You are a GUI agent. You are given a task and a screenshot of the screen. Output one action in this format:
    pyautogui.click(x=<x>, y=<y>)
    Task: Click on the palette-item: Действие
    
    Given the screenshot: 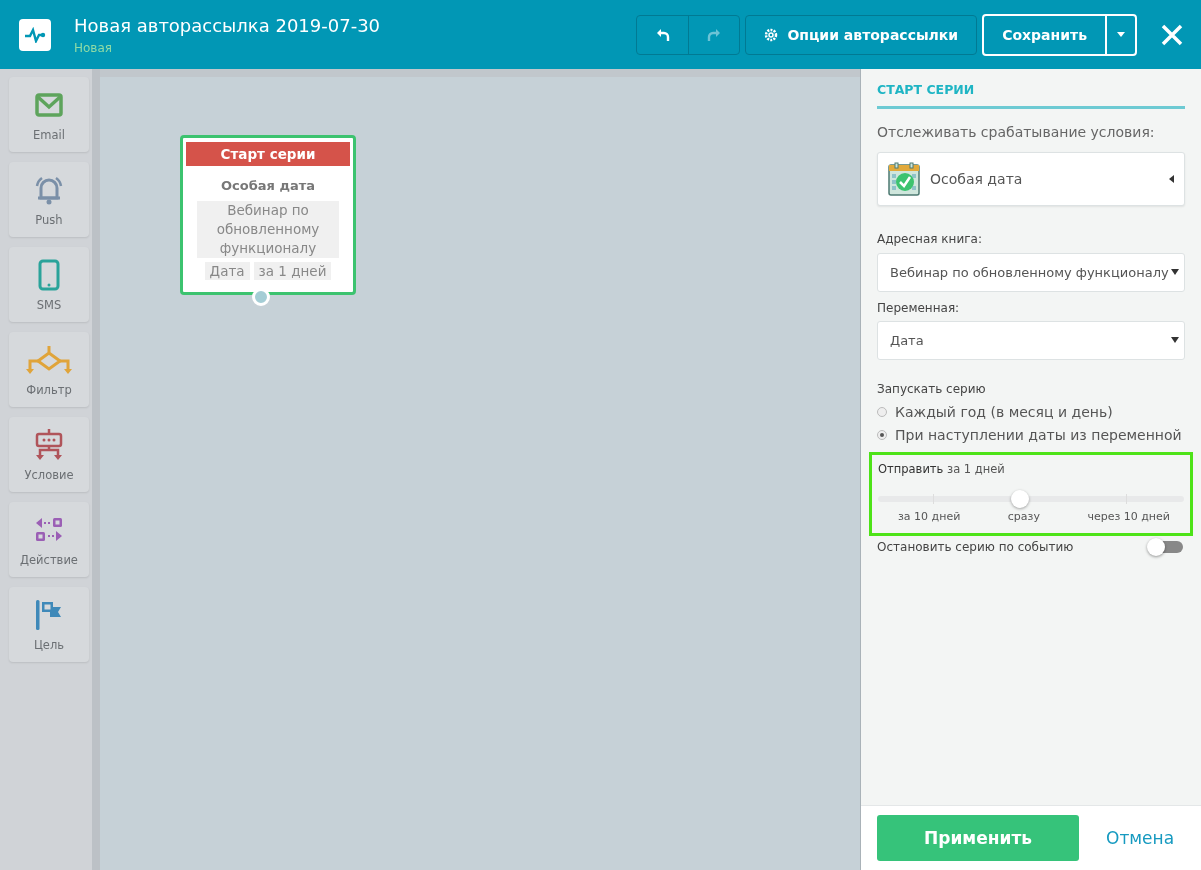 What is the action you would take?
    pyautogui.click(x=49, y=539)
    